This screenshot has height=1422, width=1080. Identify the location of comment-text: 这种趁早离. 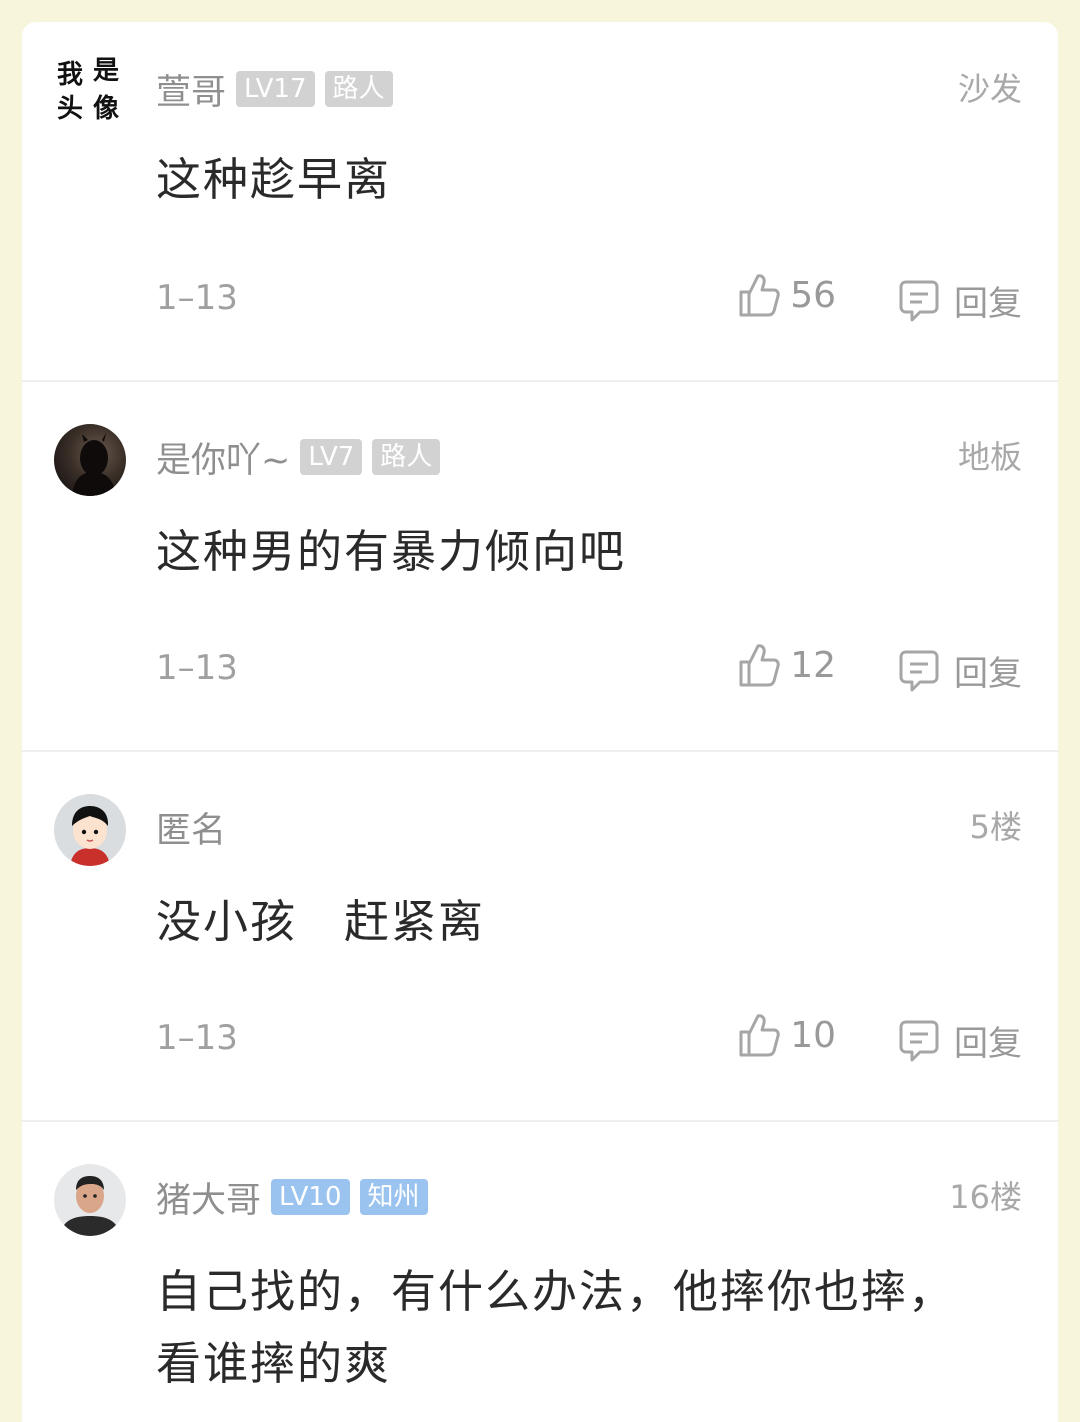
(274, 179).